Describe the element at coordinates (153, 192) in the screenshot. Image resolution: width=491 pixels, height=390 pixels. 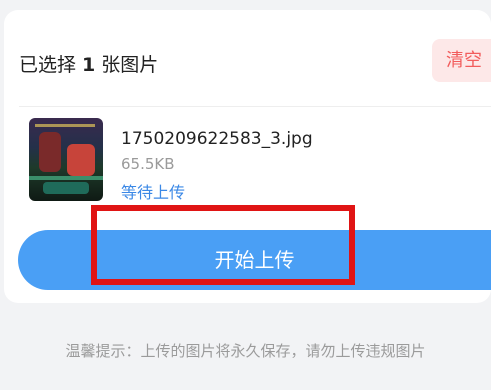
I see `file-status: 等待上传` at that location.